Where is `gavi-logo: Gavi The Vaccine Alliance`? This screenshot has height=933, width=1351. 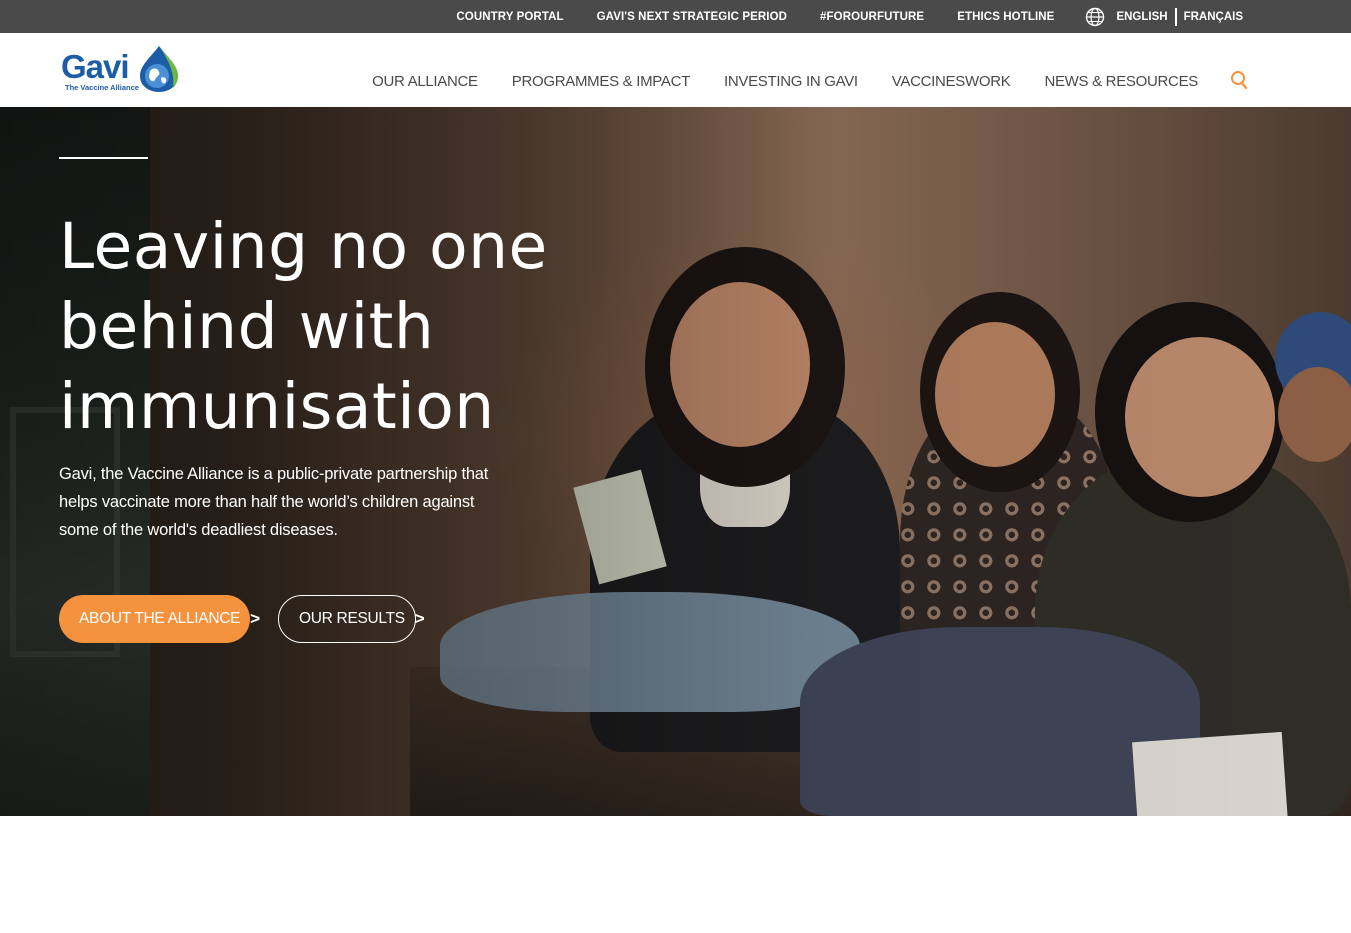 gavi-logo: Gavi The Vaccine Alliance is located at coordinates (122, 70).